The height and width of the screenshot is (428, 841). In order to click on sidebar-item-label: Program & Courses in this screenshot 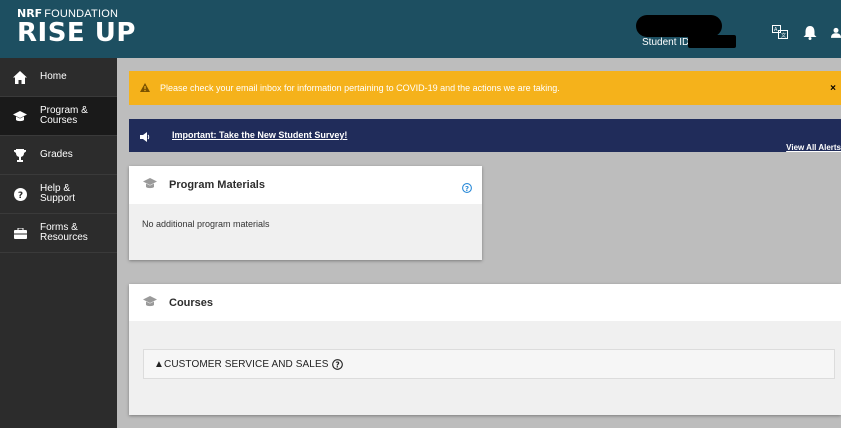, I will do `click(64, 115)`.